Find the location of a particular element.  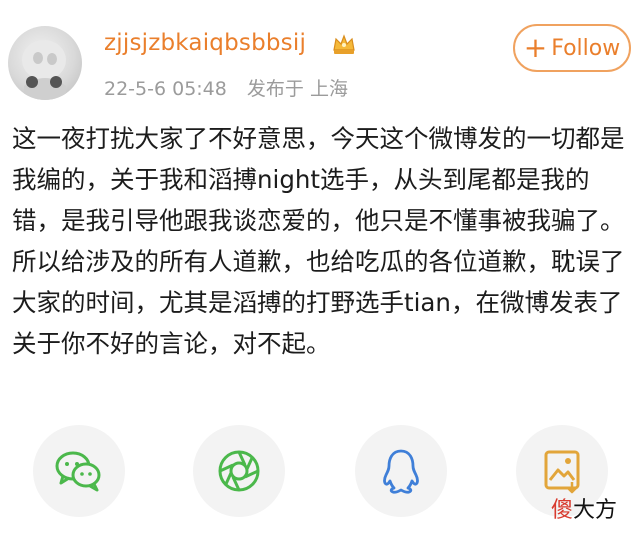

share-wechat-button is located at coordinates (79, 471).